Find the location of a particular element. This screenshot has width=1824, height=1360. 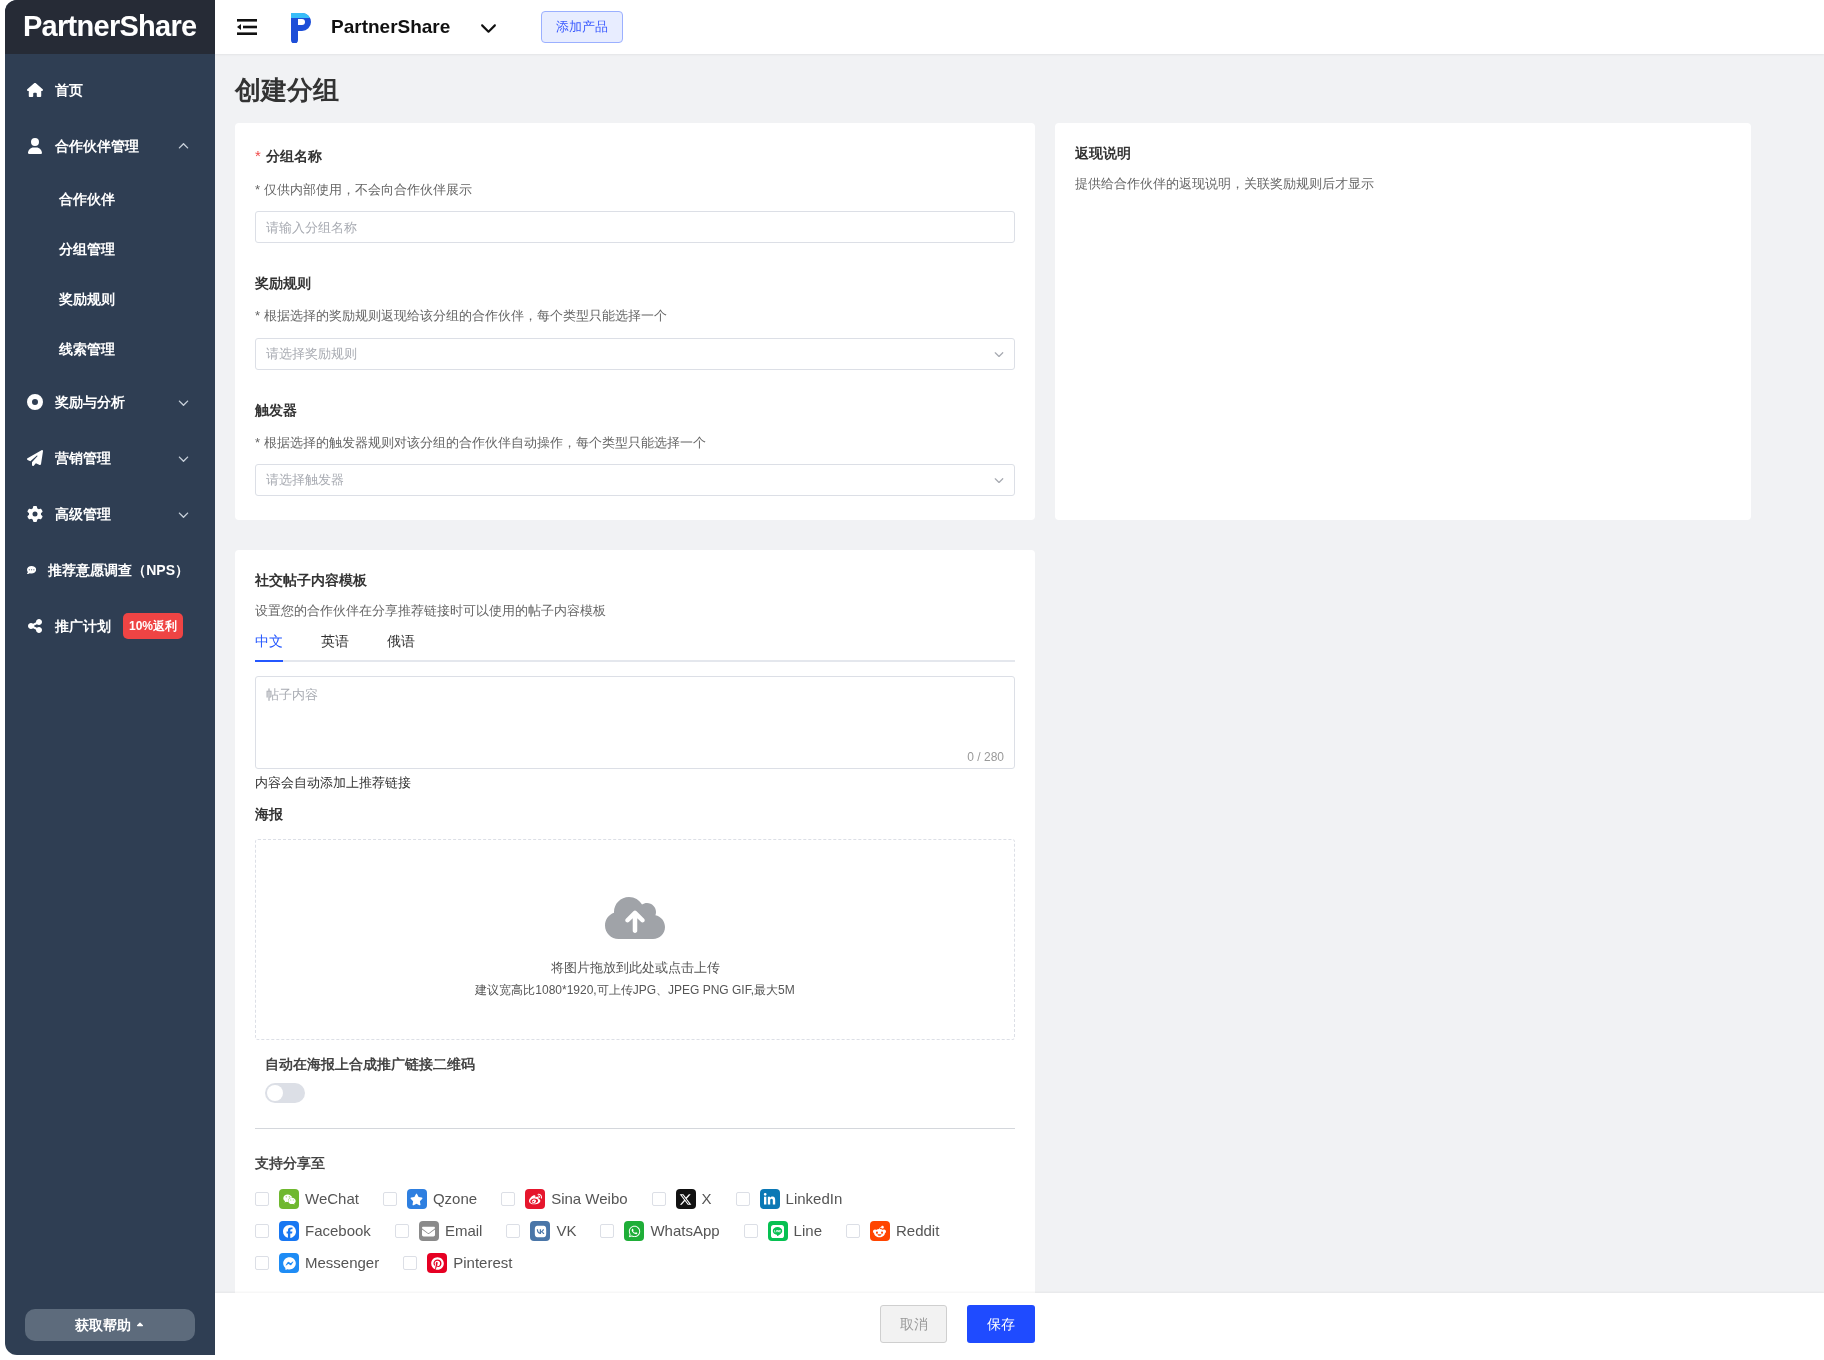

platform-label: Facebook is located at coordinates (338, 1230).